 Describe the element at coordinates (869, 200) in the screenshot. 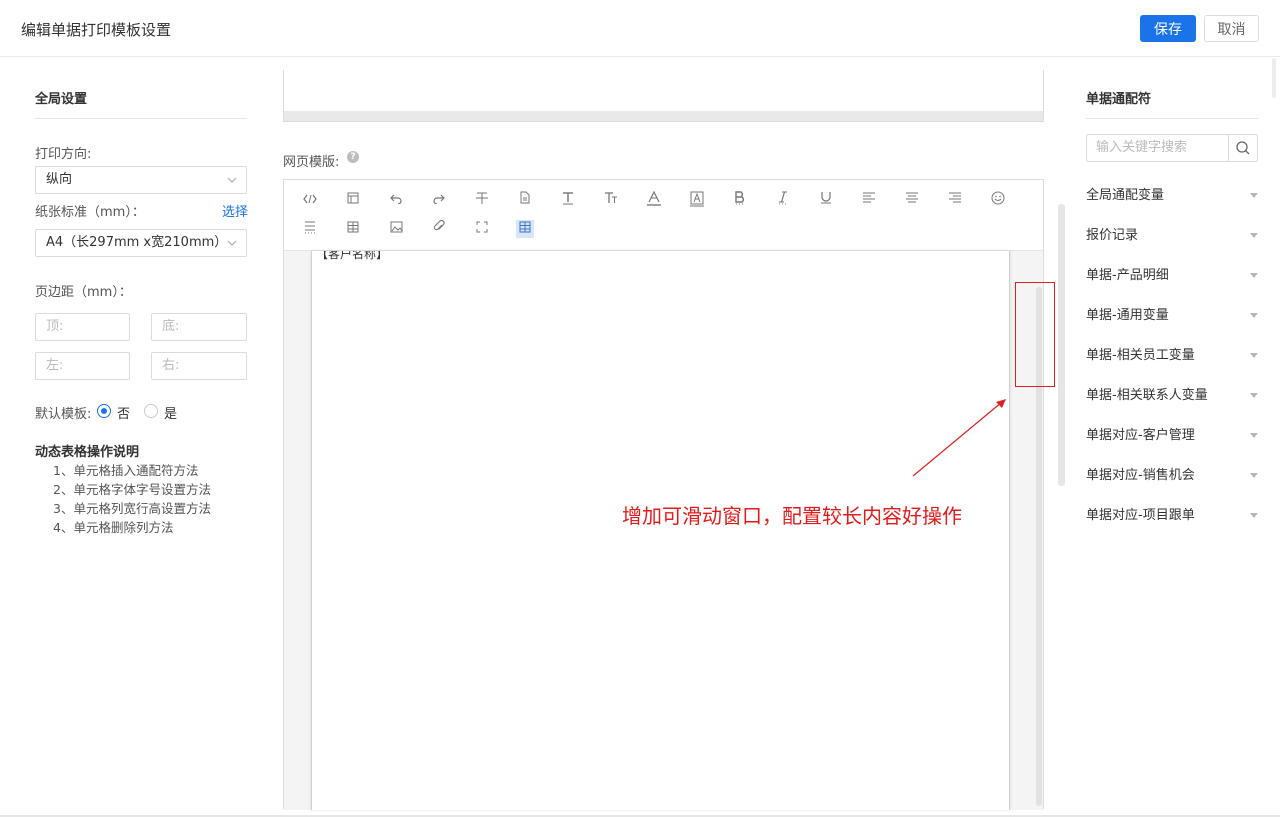

I see `align-left-icon` at that location.